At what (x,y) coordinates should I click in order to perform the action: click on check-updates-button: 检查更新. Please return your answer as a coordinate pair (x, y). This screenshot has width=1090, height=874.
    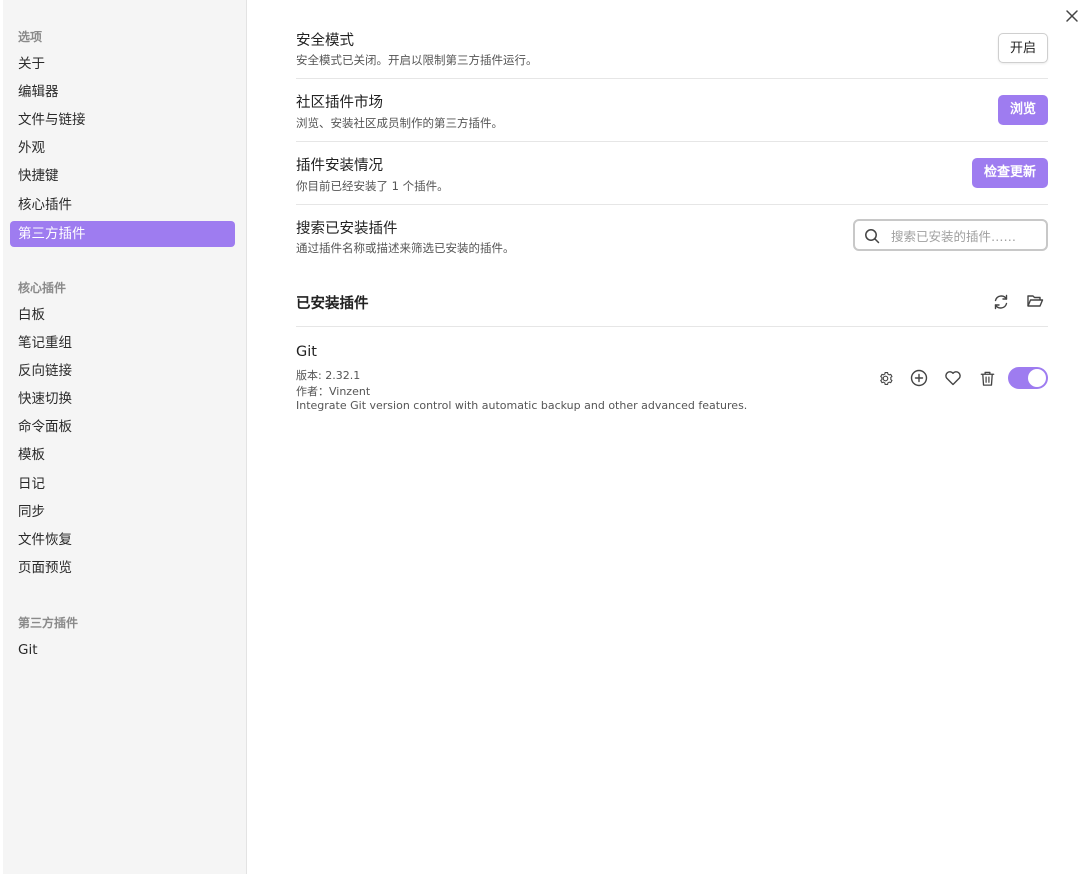
    Looking at the image, I should click on (1010, 173).